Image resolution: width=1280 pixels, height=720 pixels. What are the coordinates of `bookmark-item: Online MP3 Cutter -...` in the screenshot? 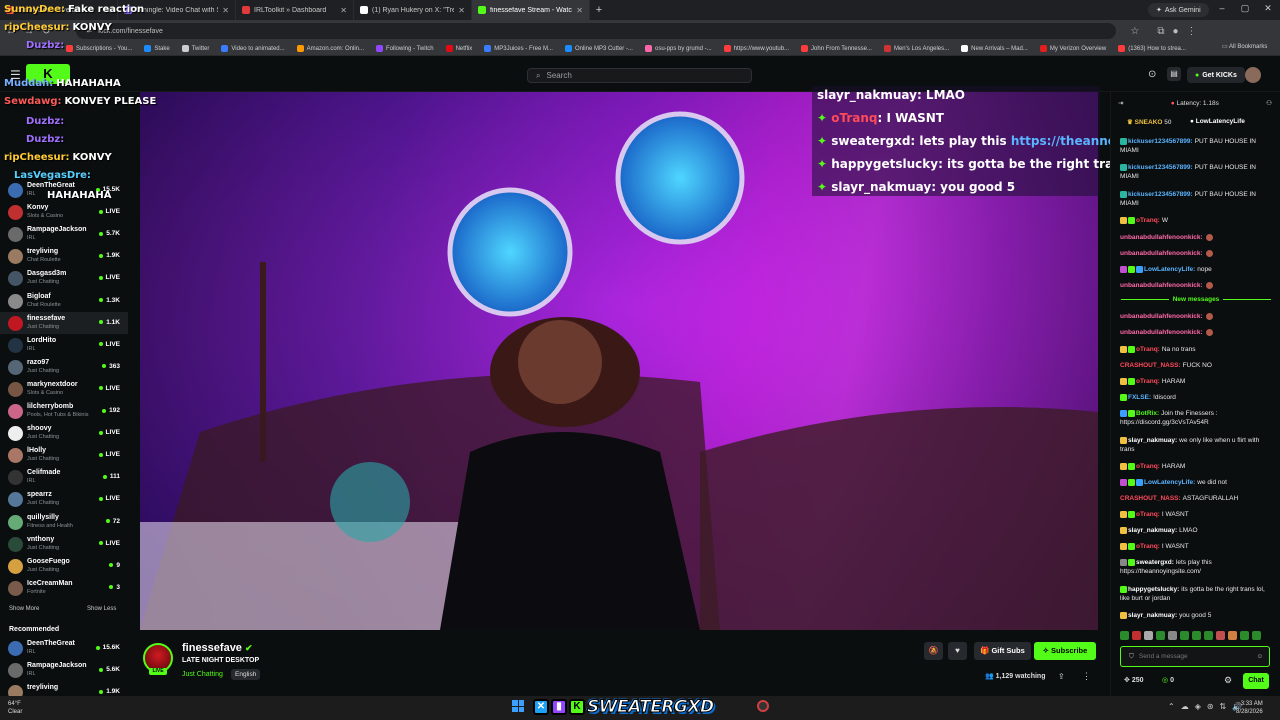 It's located at (598, 48).